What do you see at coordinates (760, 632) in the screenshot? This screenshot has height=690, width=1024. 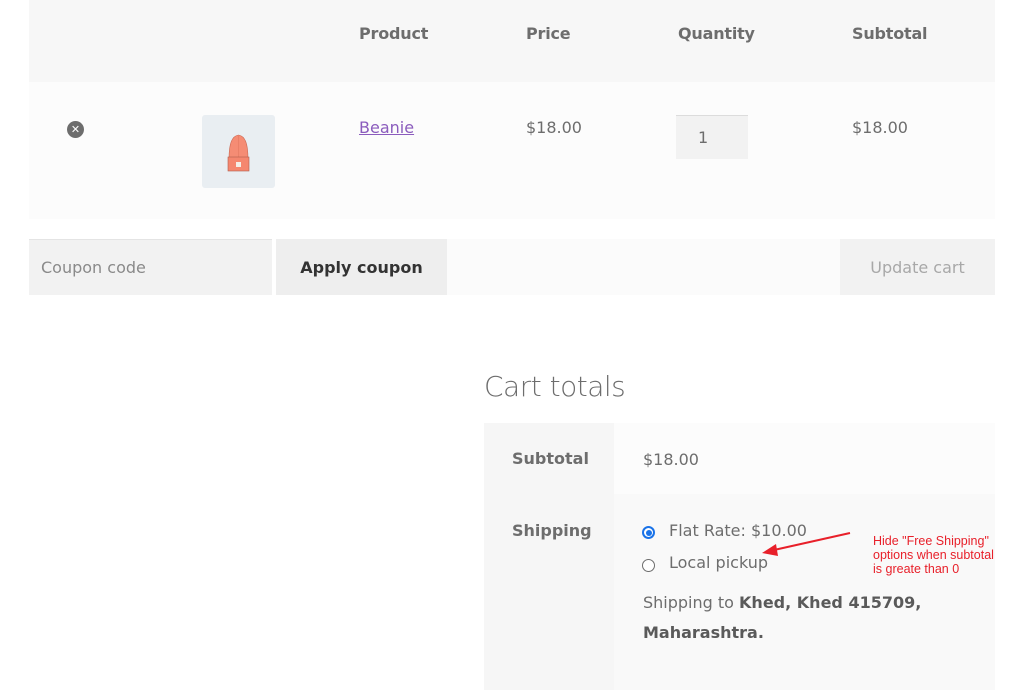 I see `shipping-to-suffix: .` at bounding box center [760, 632].